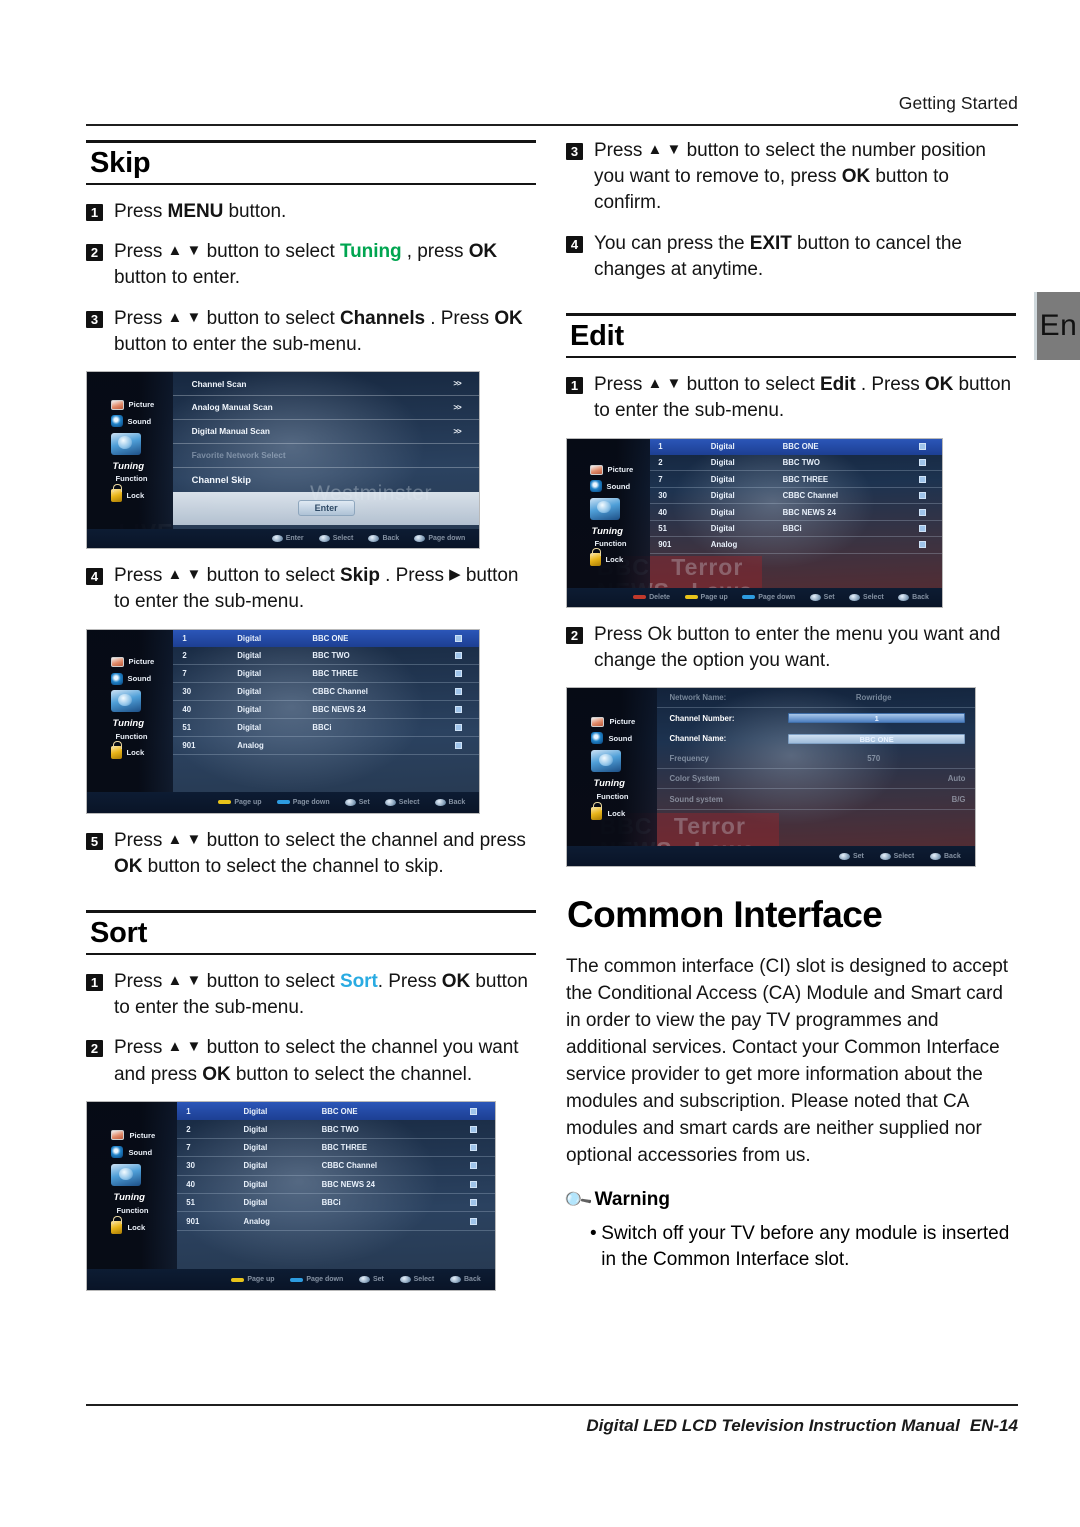 This screenshot has width=1080, height=1527. What do you see at coordinates (876, 718) in the screenshot?
I see `tv-setting-input: 1` at bounding box center [876, 718].